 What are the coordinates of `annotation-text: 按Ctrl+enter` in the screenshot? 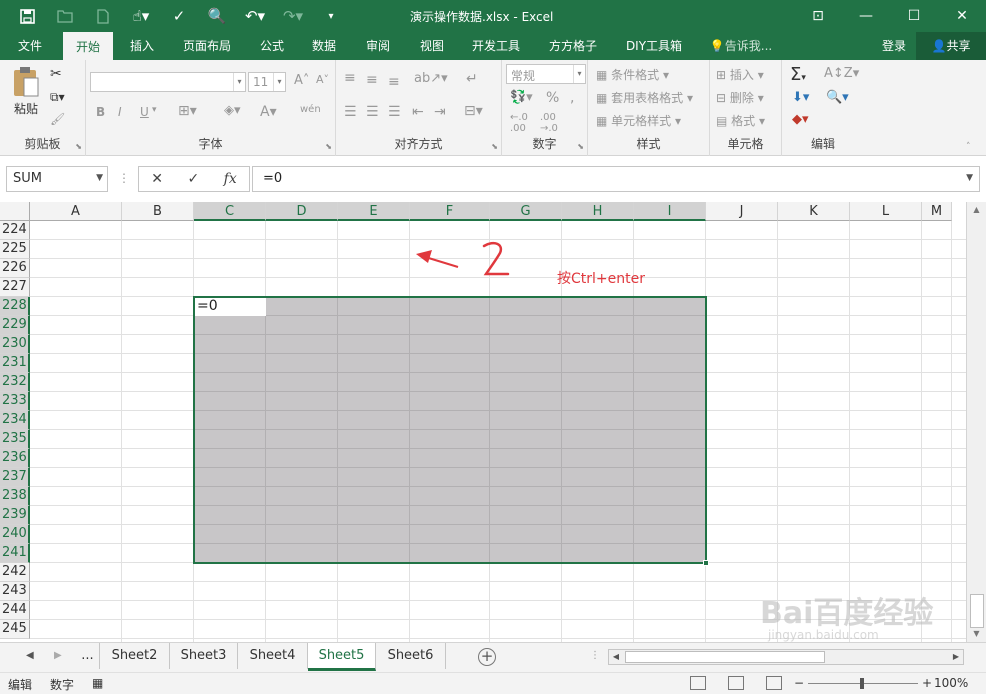 It's located at (601, 279).